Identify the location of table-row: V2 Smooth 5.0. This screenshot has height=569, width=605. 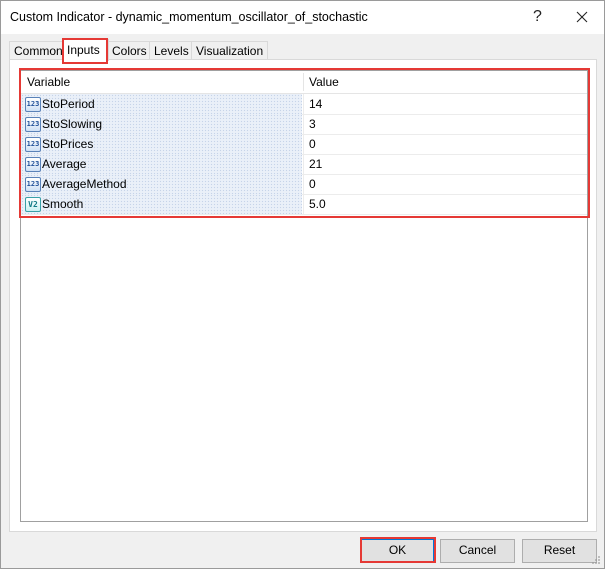
(304, 204).